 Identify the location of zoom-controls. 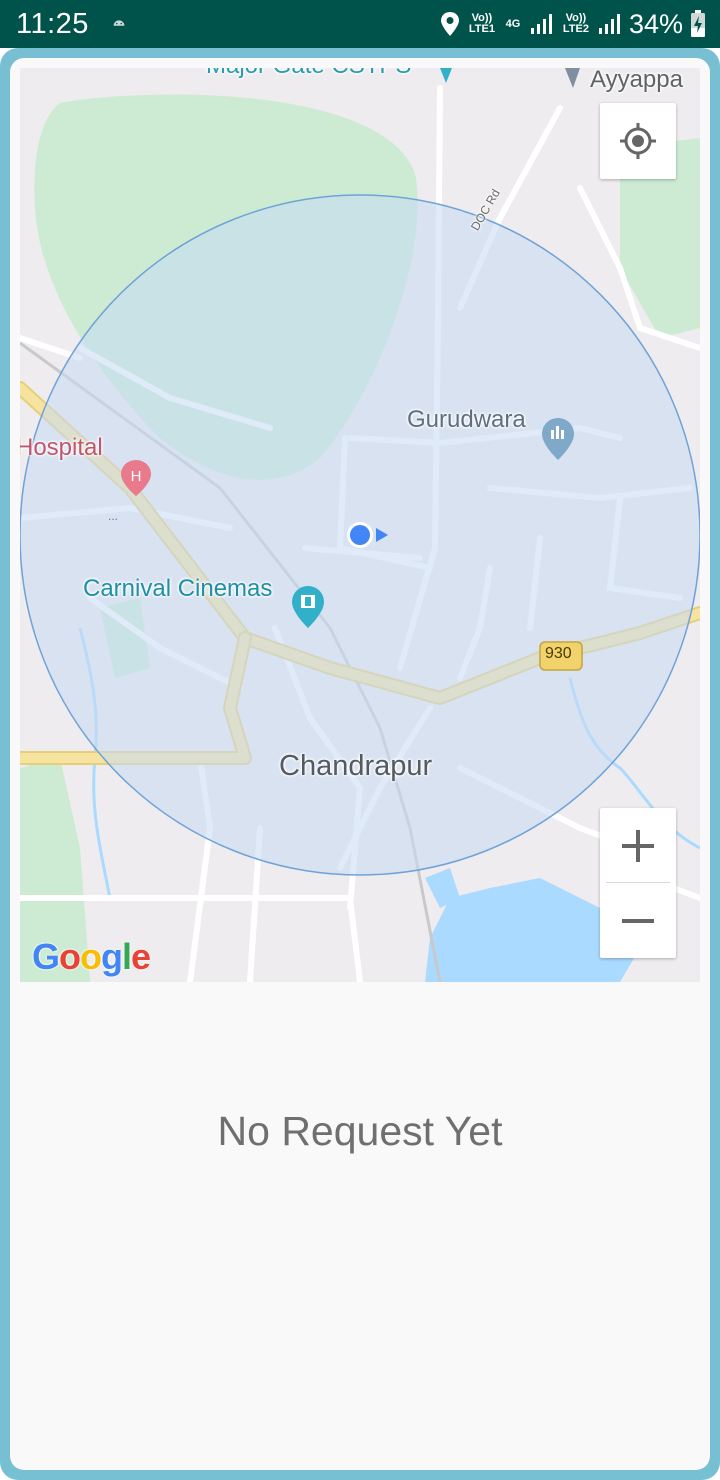
(638, 883).